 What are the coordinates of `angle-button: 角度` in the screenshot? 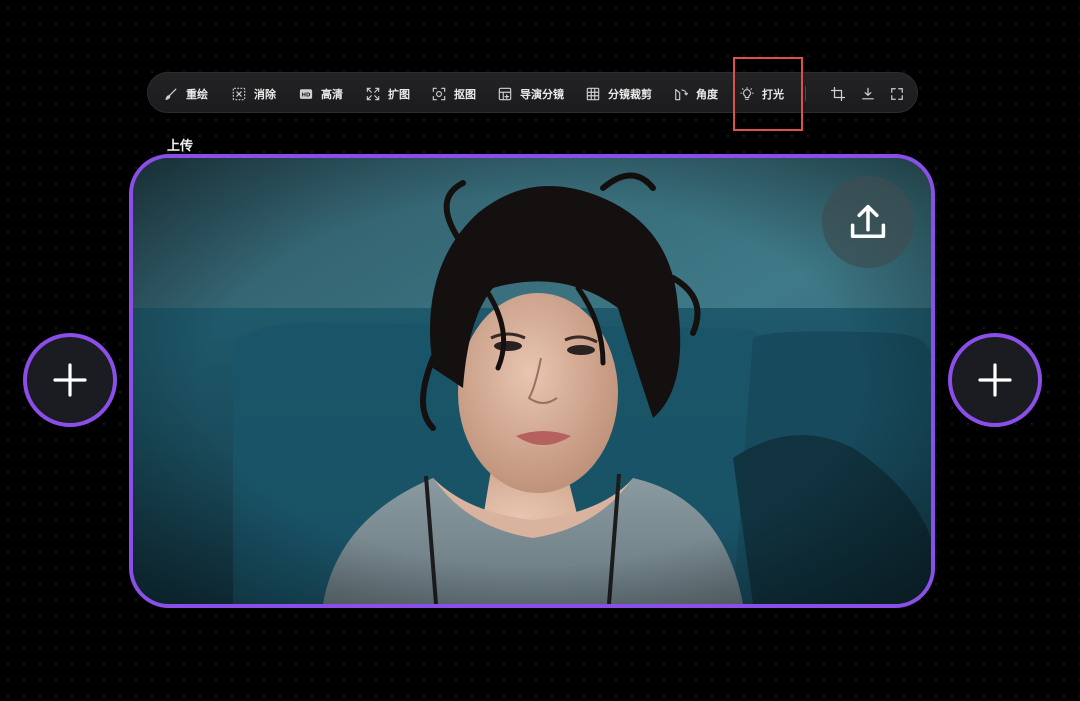 It's located at (696, 93).